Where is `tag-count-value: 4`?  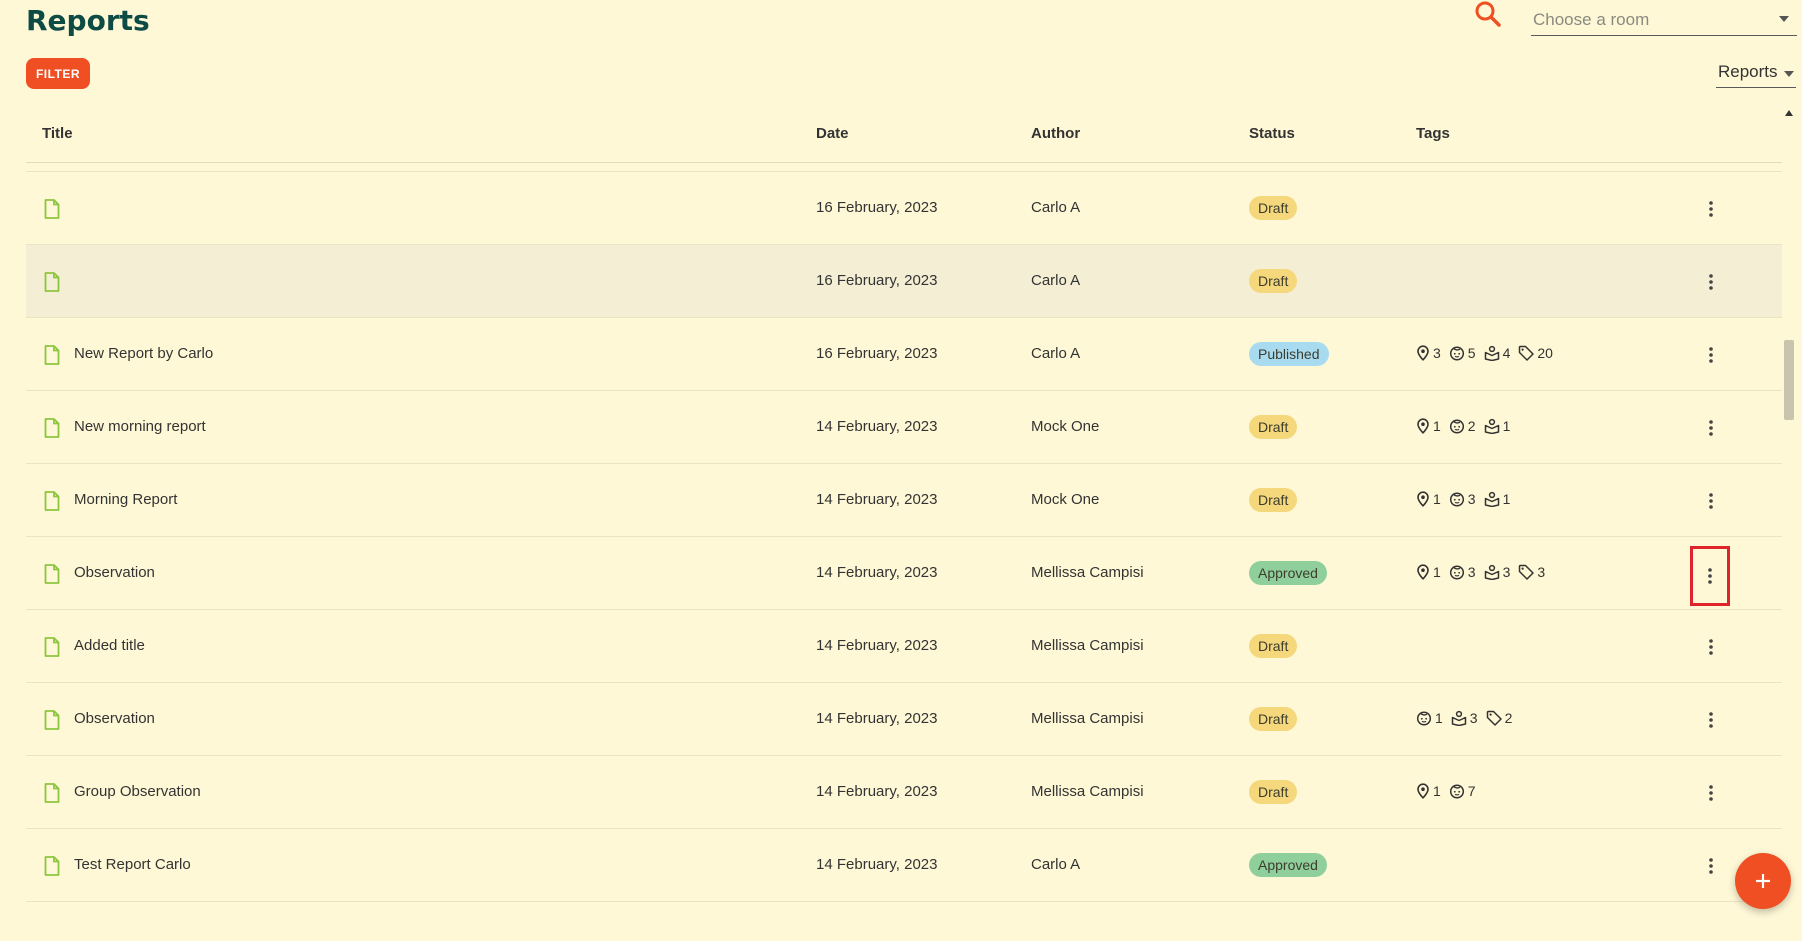
tag-count-value: 4 is located at coordinates (1506, 353).